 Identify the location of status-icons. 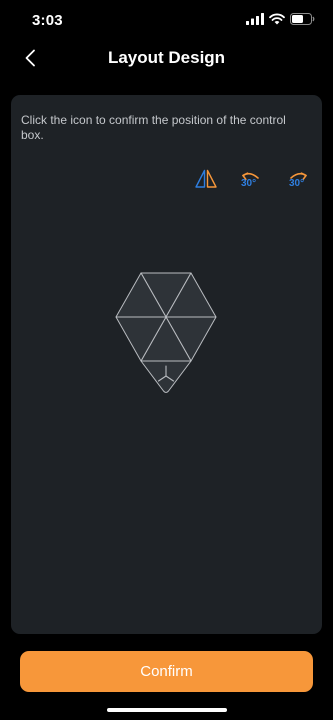
(280, 21).